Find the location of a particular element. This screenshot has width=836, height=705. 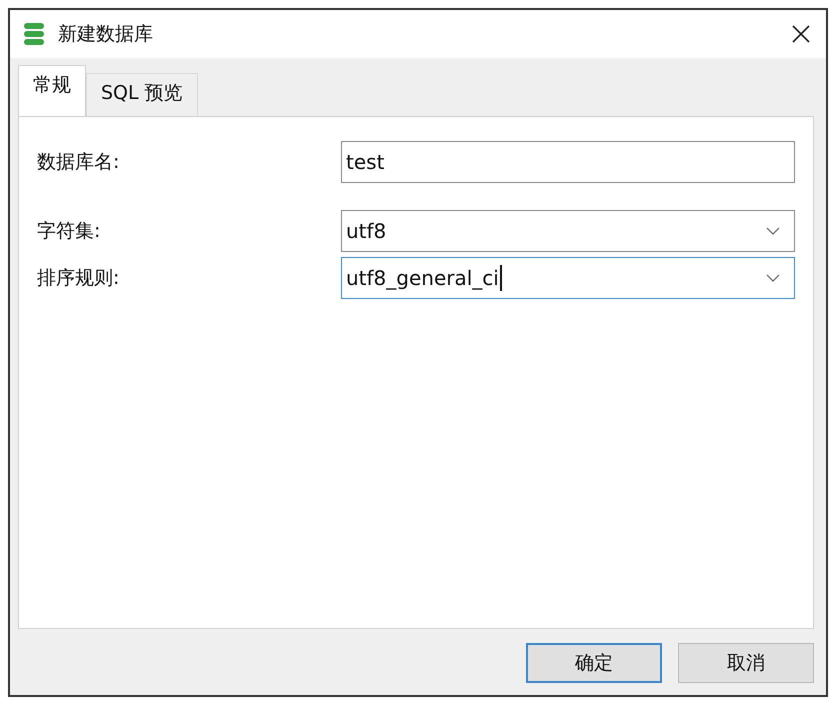

field-label: 数据库名: is located at coordinates (78, 162).